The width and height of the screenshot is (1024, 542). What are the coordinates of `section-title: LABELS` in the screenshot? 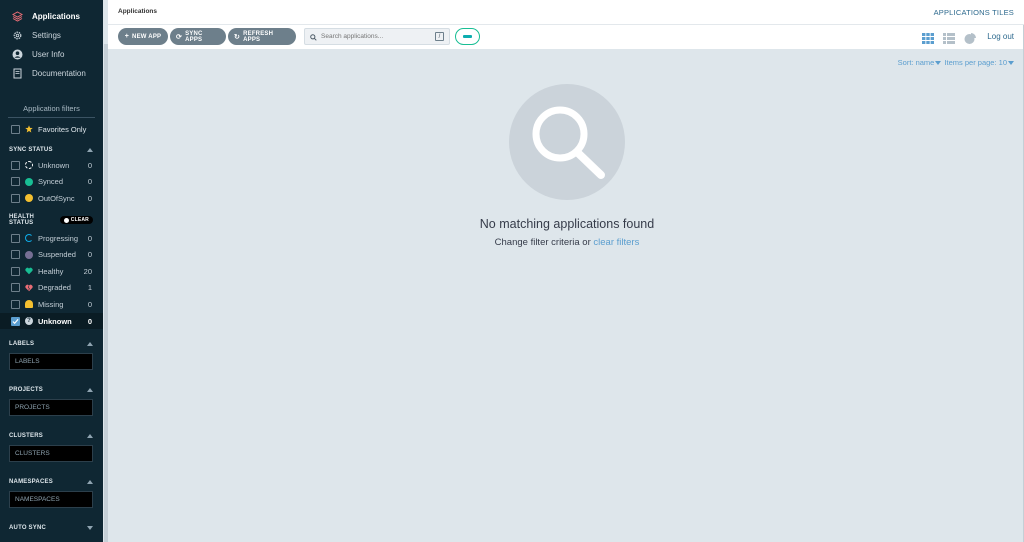 It's located at (22, 343).